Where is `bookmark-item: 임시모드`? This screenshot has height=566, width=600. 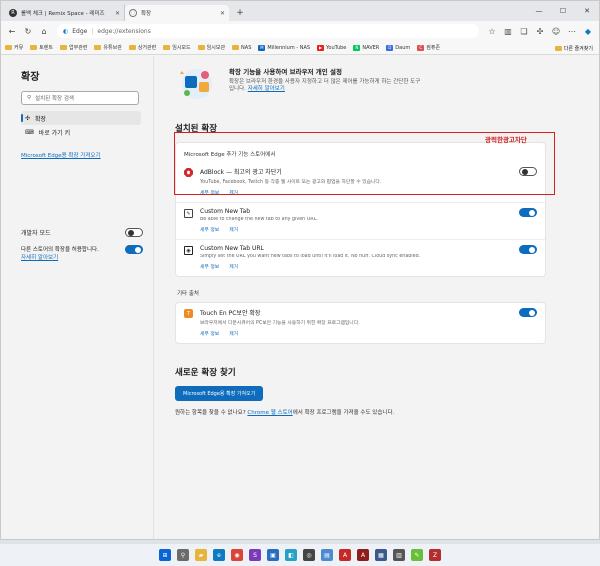 bookmark-item: 임시모드 is located at coordinates (177, 47).